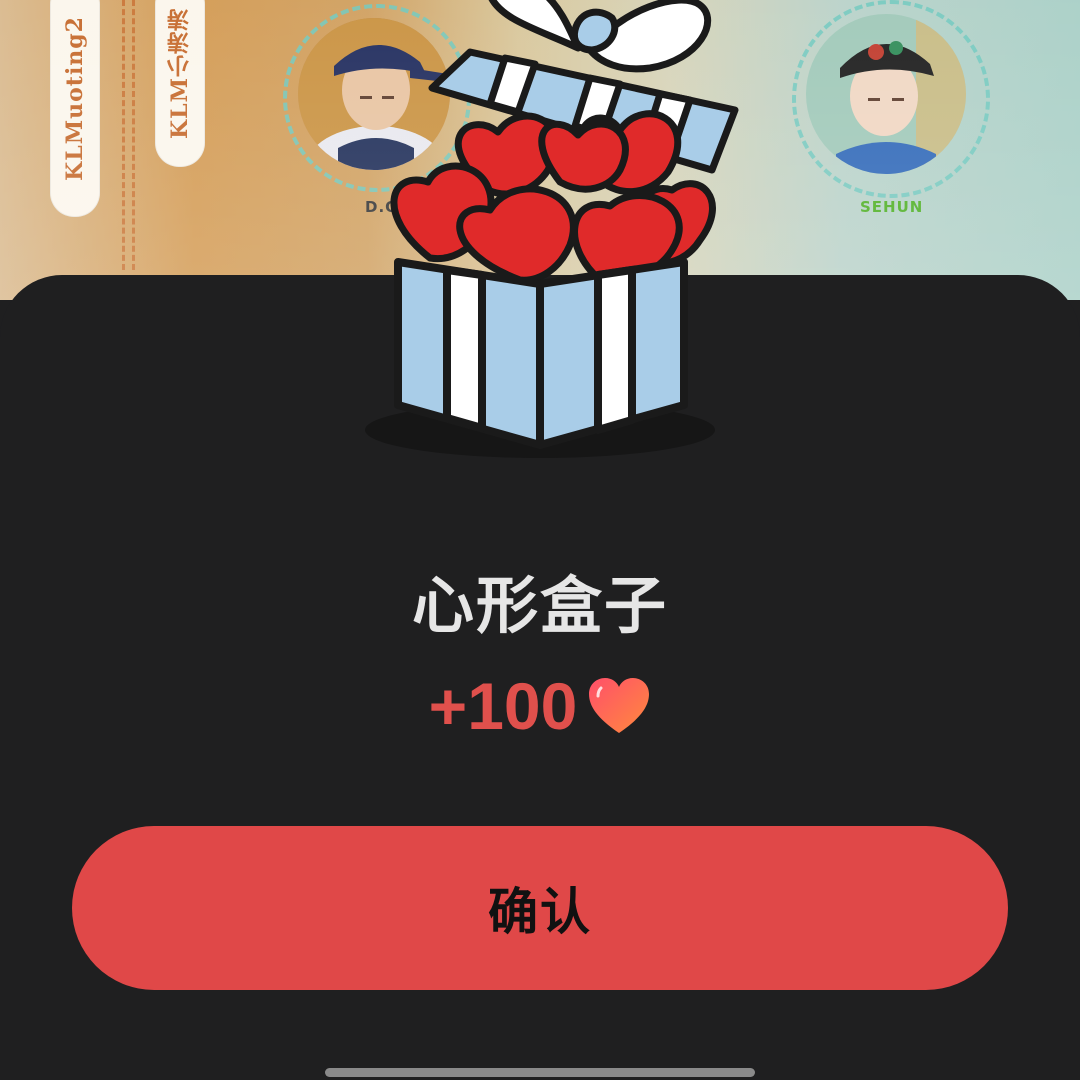 The height and width of the screenshot is (1080, 1080). I want to click on dialog-title: 心形盒子, so click(539, 605).